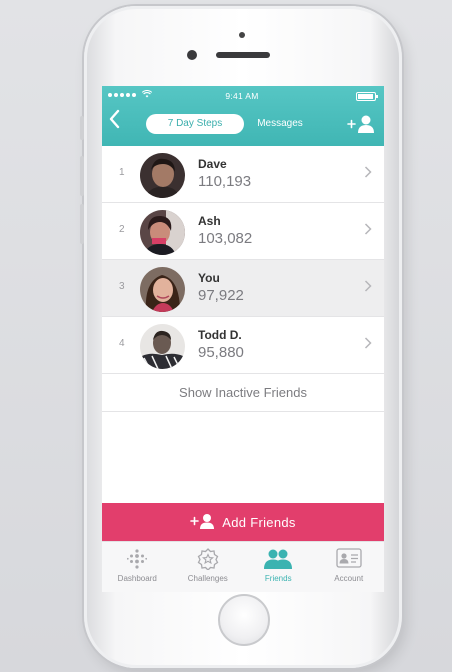  What do you see at coordinates (349, 560) in the screenshot?
I see `account-card-icon` at bounding box center [349, 560].